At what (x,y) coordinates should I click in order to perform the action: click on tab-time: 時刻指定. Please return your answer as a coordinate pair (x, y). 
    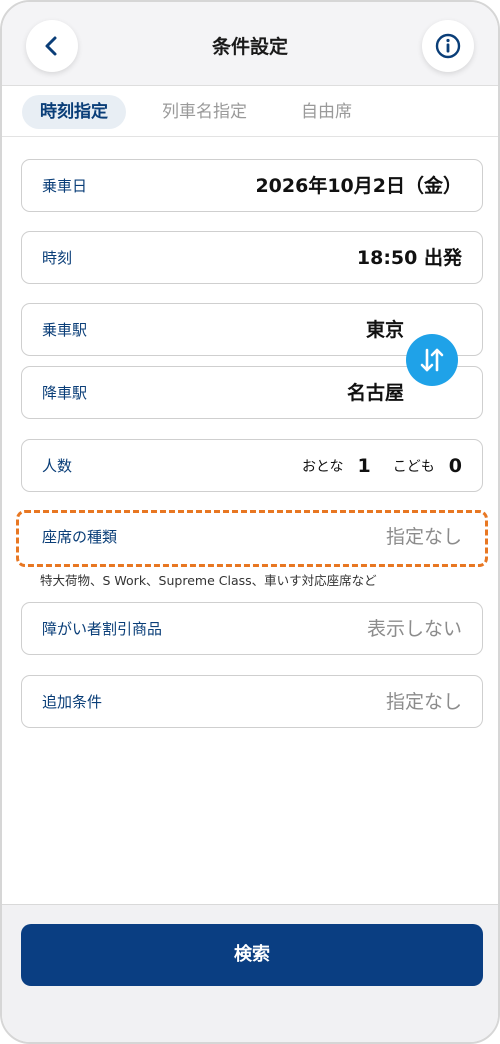
    Looking at the image, I should click on (74, 112).